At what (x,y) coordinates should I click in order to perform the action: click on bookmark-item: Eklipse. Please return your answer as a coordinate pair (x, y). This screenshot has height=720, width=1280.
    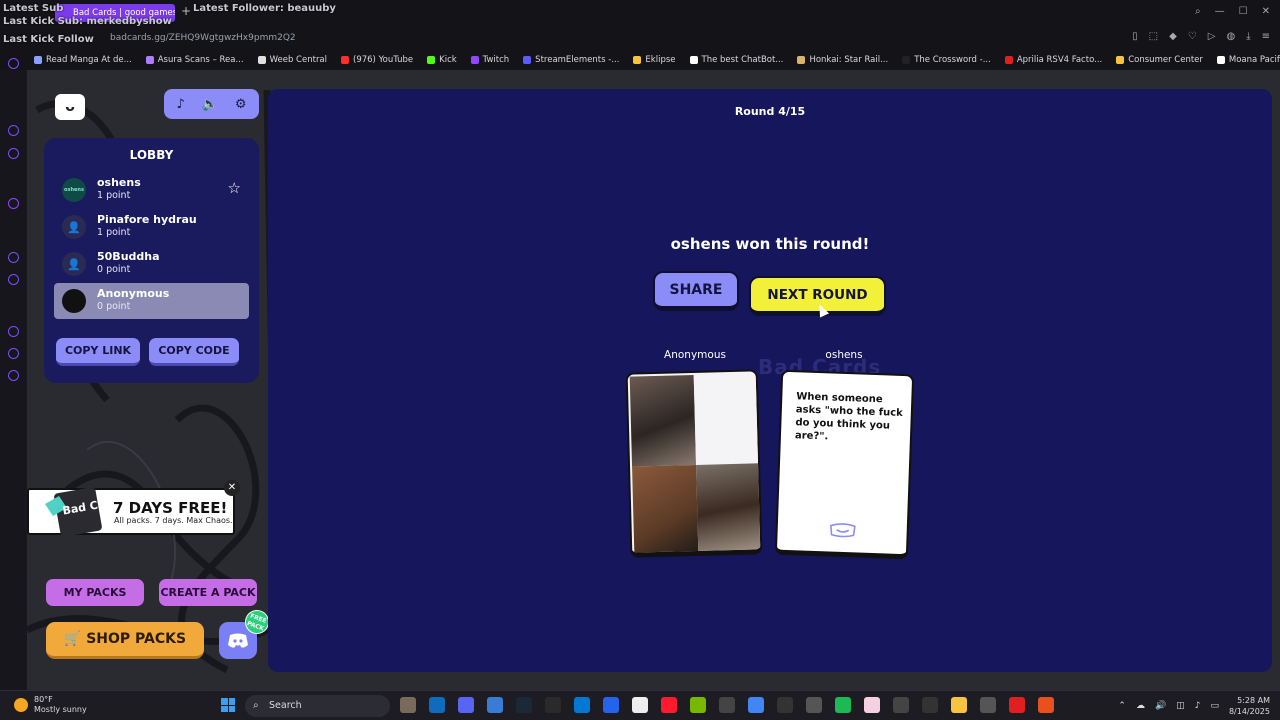
    Looking at the image, I should click on (654, 60).